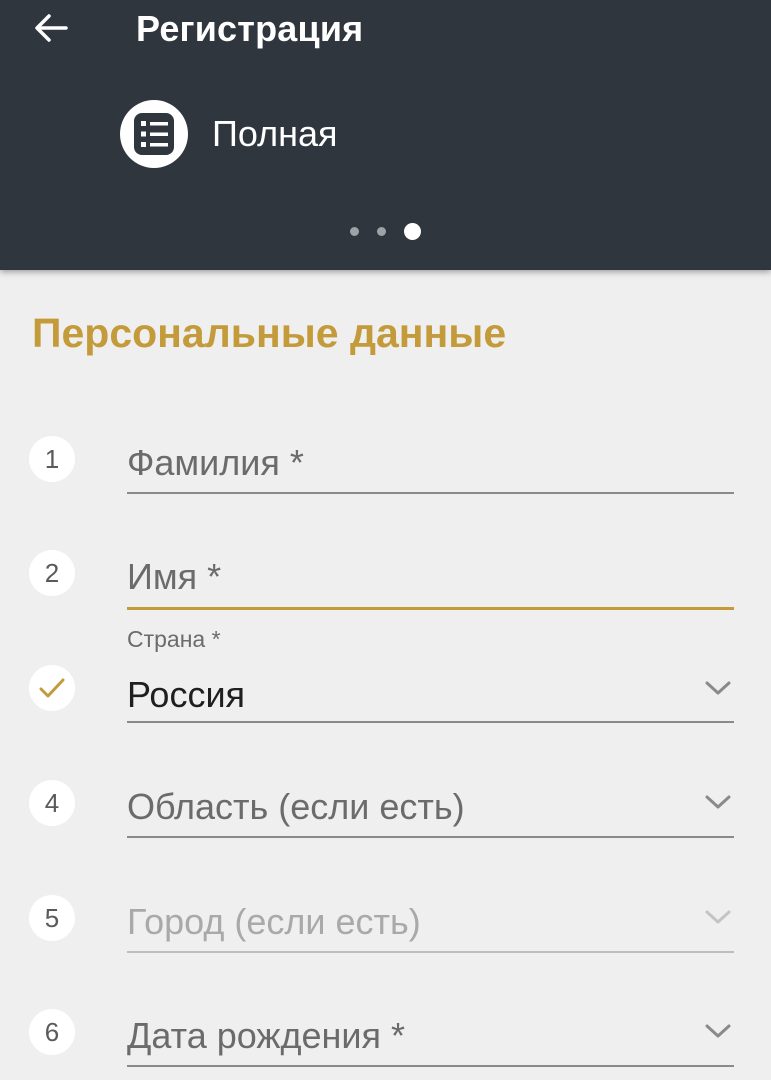 Image resolution: width=771 pixels, height=1080 pixels. What do you see at coordinates (250, 28) in the screenshot?
I see `page-title: Регистрация` at bounding box center [250, 28].